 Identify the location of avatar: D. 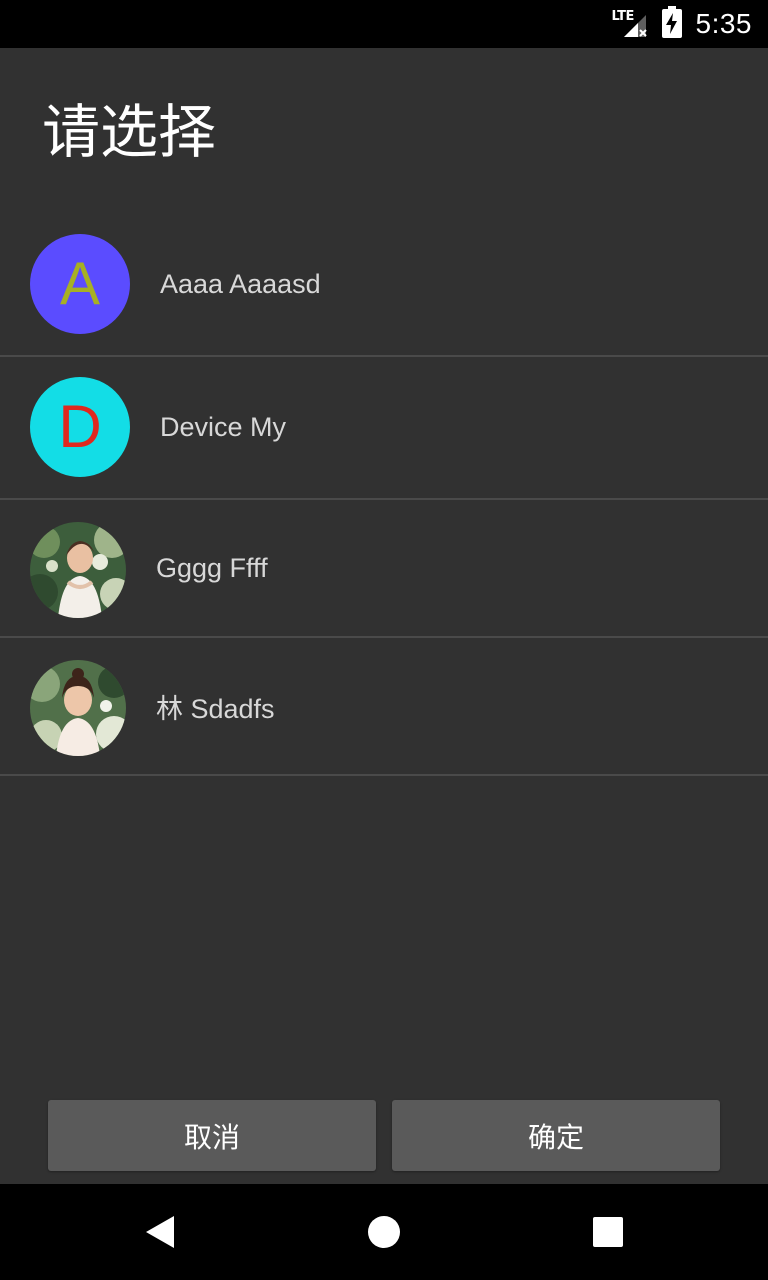
(80, 427).